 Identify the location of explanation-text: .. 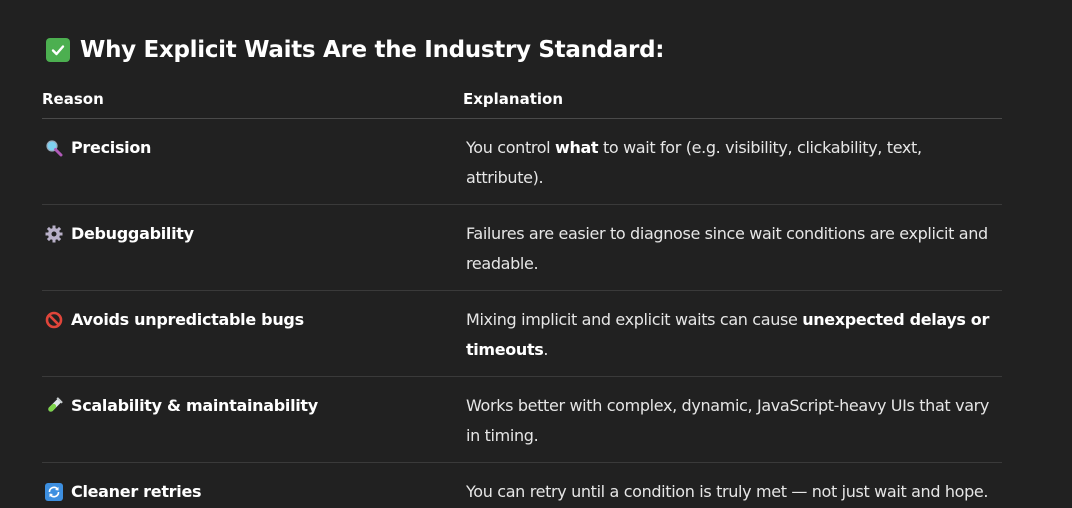
(546, 349).